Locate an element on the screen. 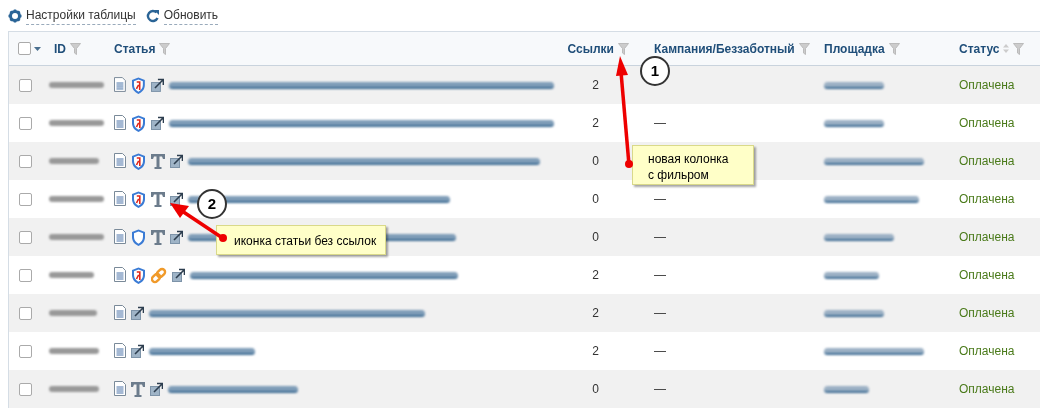  settings-link: Настройки таблицы is located at coordinates (72, 15).